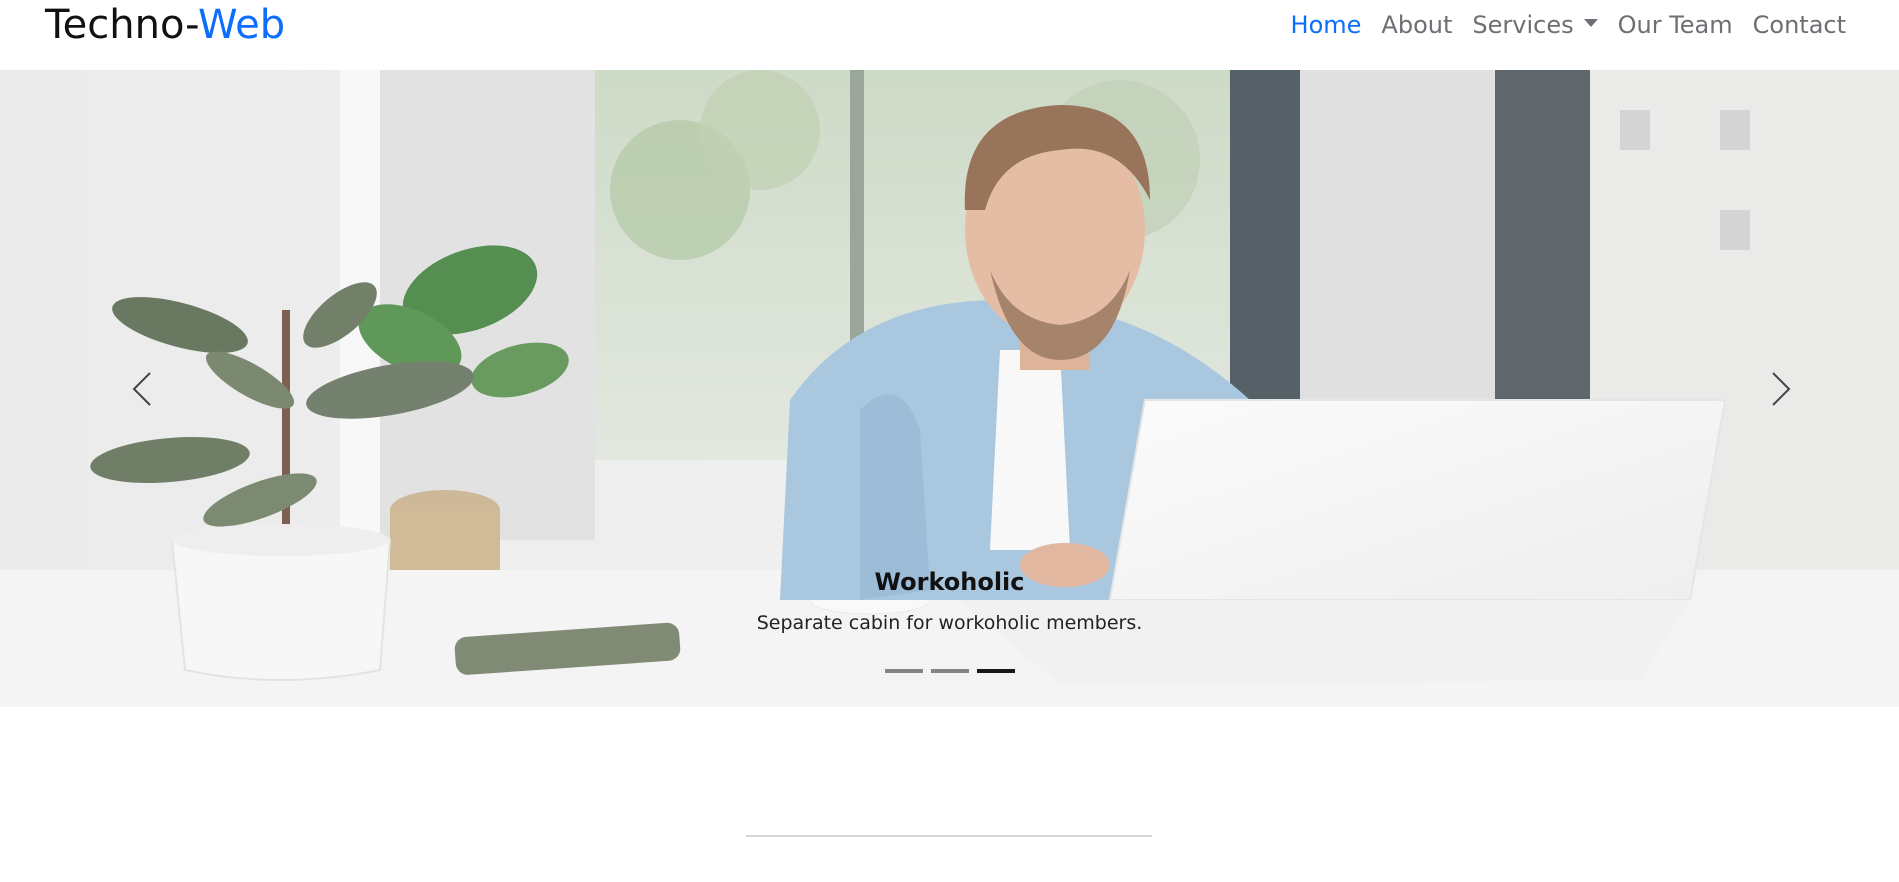 This screenshot has width=1899, height=882. Describe the element at coordinates (241, 25) in the screenshot. I see `brand-name-part2: Web` at that location.